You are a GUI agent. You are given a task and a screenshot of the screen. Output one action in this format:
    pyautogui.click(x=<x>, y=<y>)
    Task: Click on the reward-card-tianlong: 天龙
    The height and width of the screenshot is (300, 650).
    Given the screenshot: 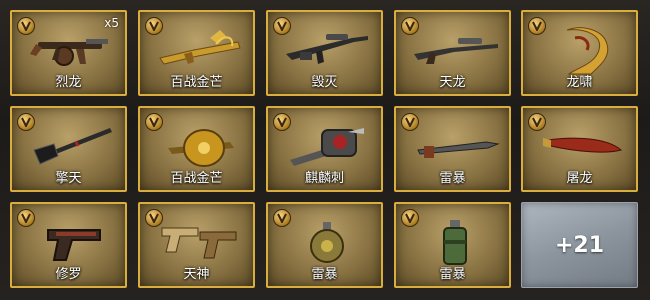 What is the action you would take?
    pyautogui.click(x=452, y=53)
    